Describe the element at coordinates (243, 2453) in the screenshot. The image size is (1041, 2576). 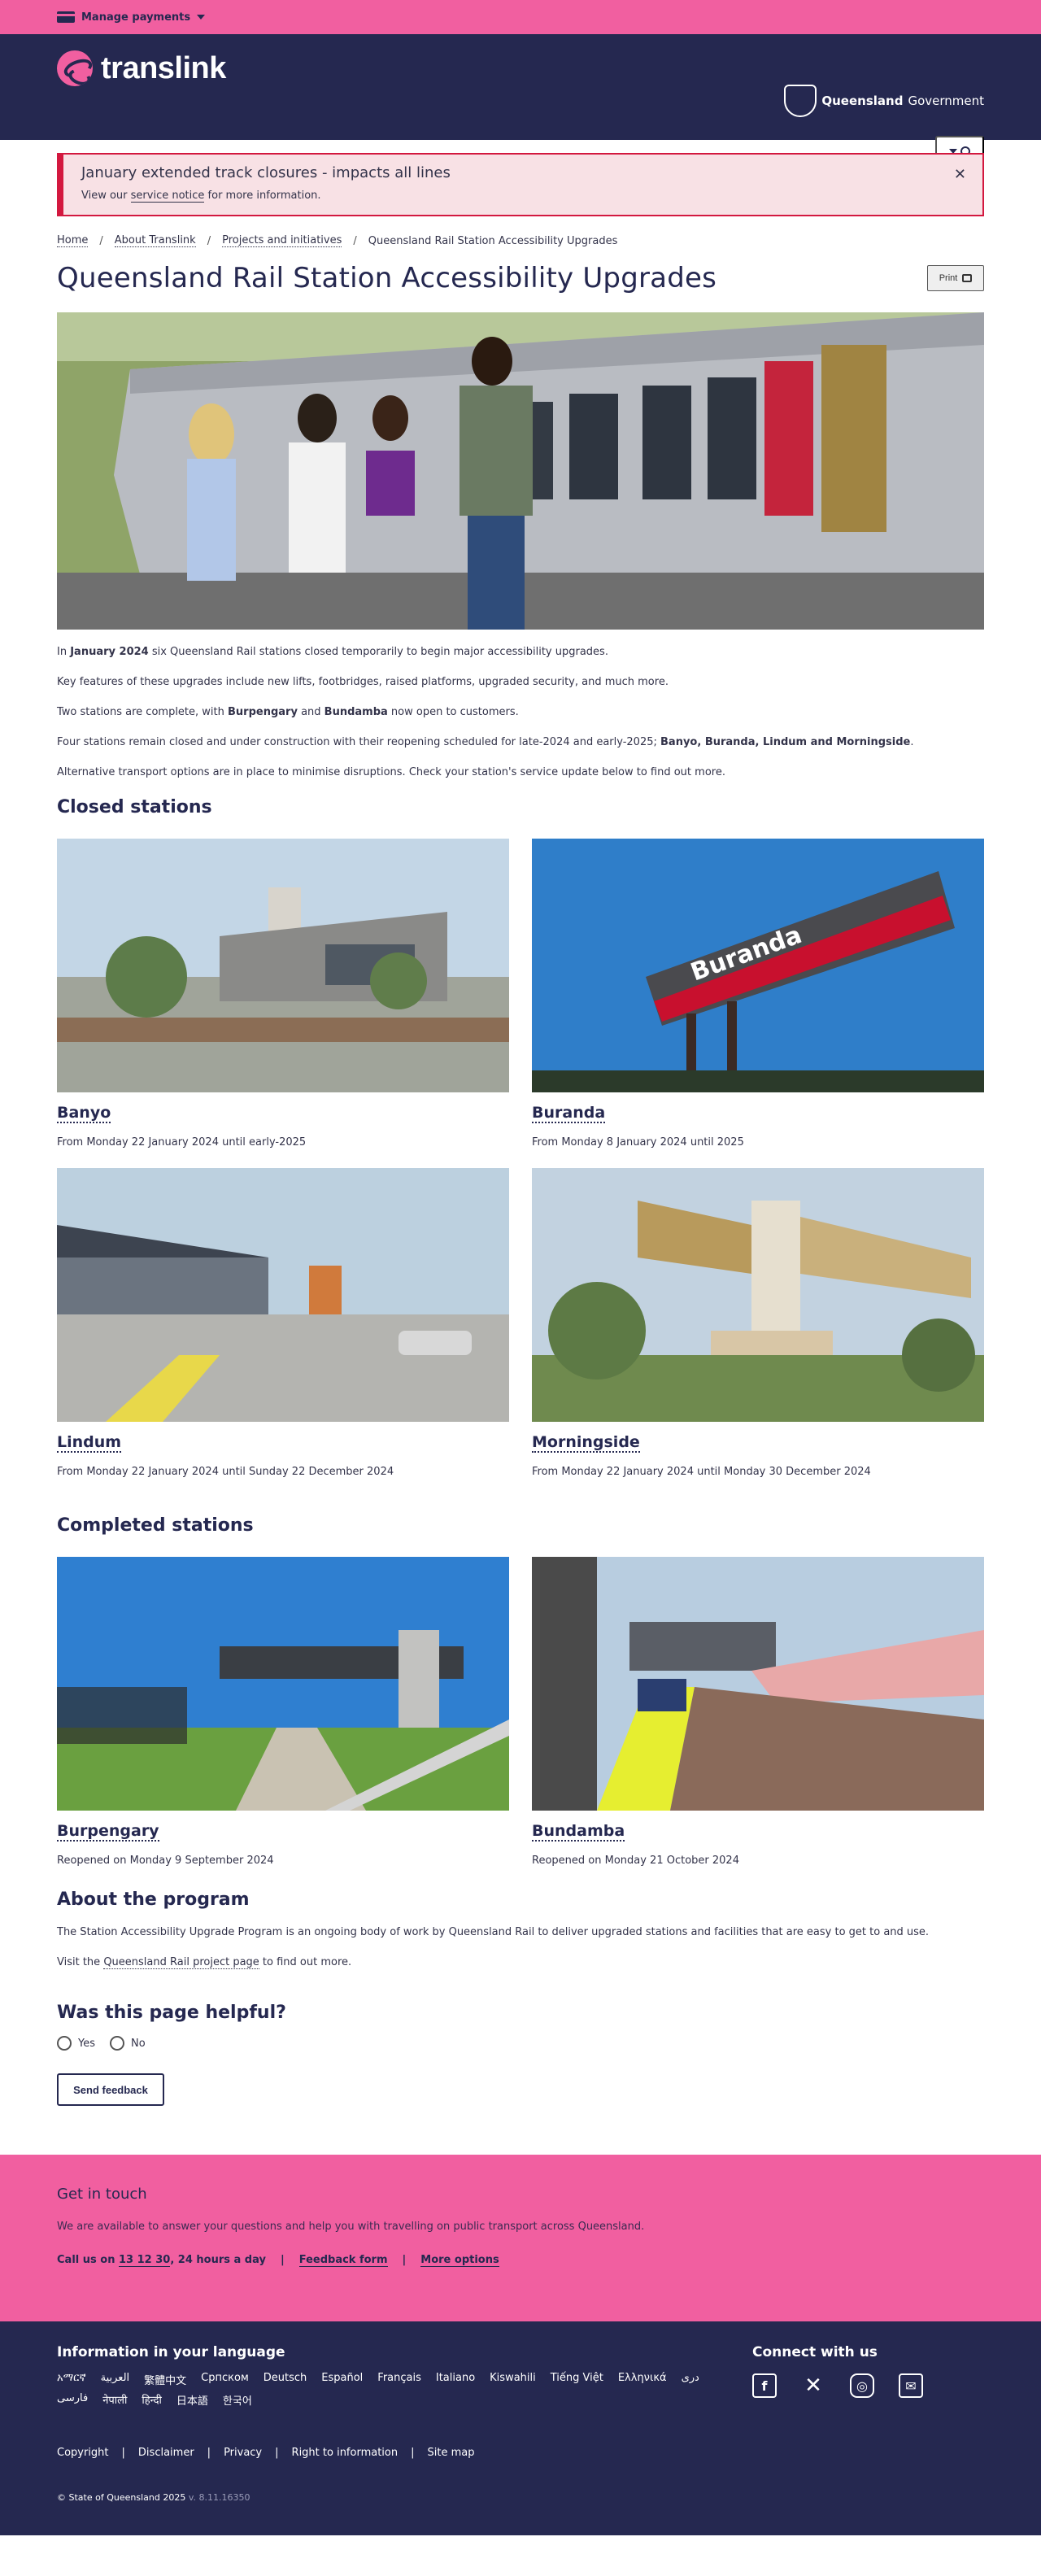
I see `privacy-link: Privacy` at that location.